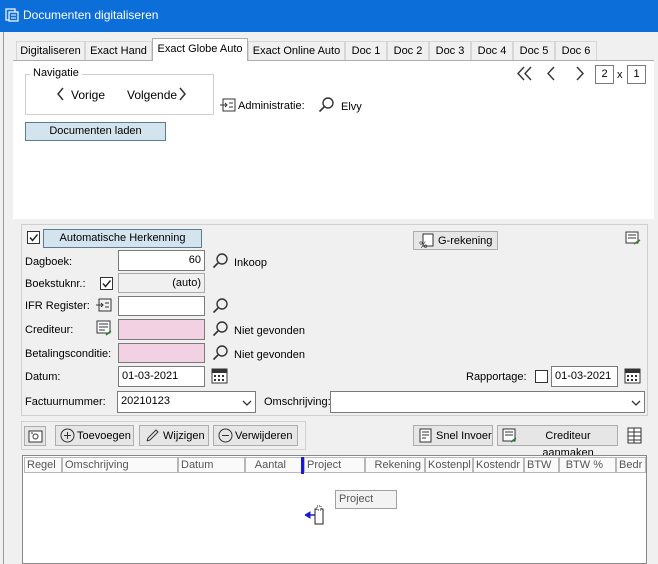  I want to click on tab-digitaliseren: Digitaliseren, so click(50, 50).